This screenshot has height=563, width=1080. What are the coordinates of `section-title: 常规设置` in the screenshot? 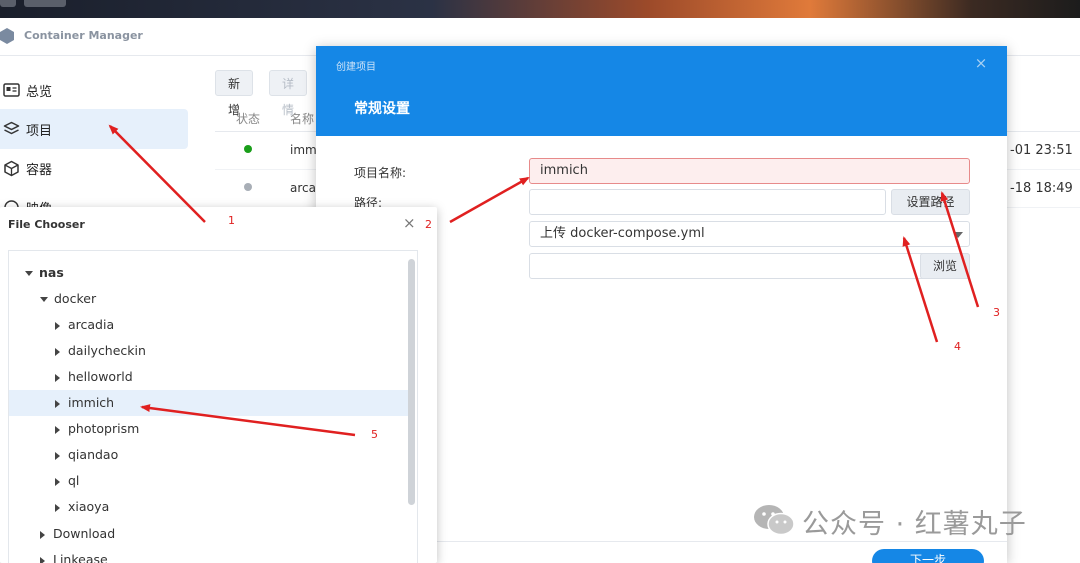 It's located at (382, 109).